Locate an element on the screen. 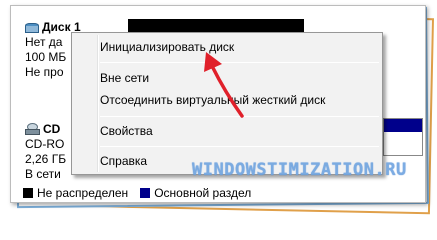  menu-separator is located at coordinates (239, 146).